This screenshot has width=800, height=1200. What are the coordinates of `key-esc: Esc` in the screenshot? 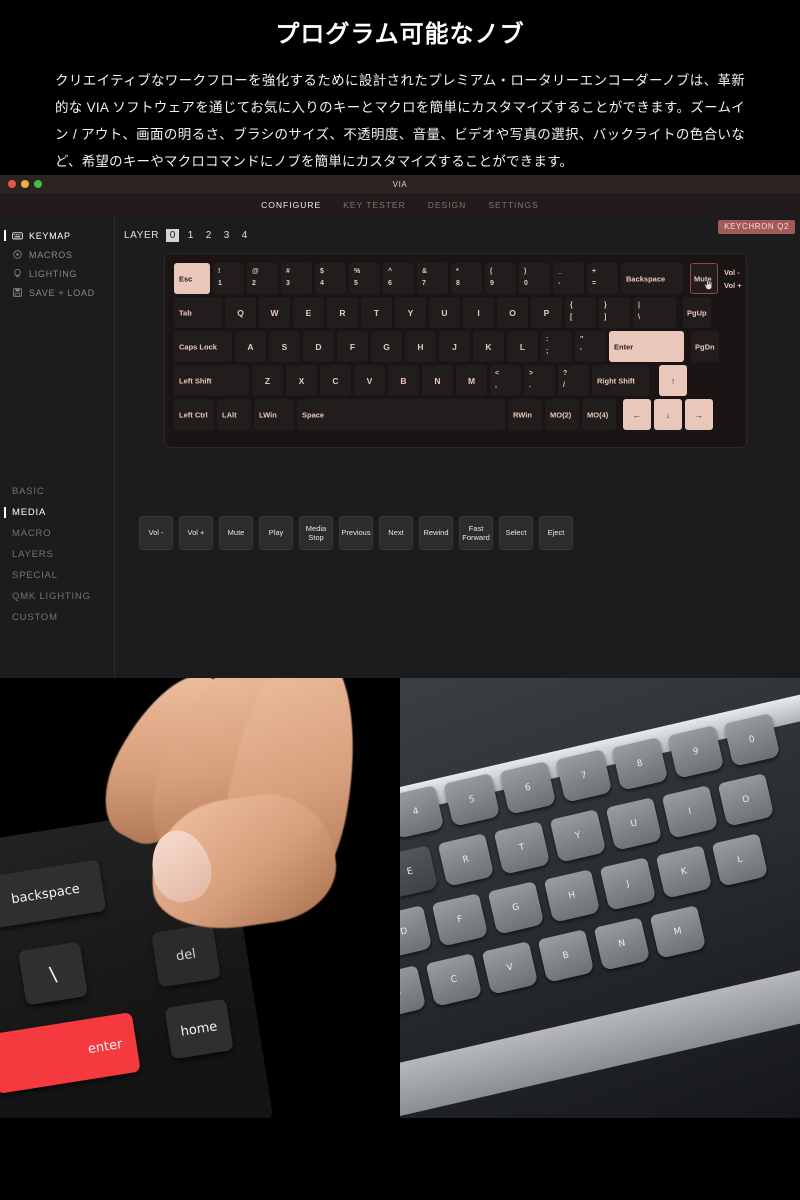 It's located at (192, 278).